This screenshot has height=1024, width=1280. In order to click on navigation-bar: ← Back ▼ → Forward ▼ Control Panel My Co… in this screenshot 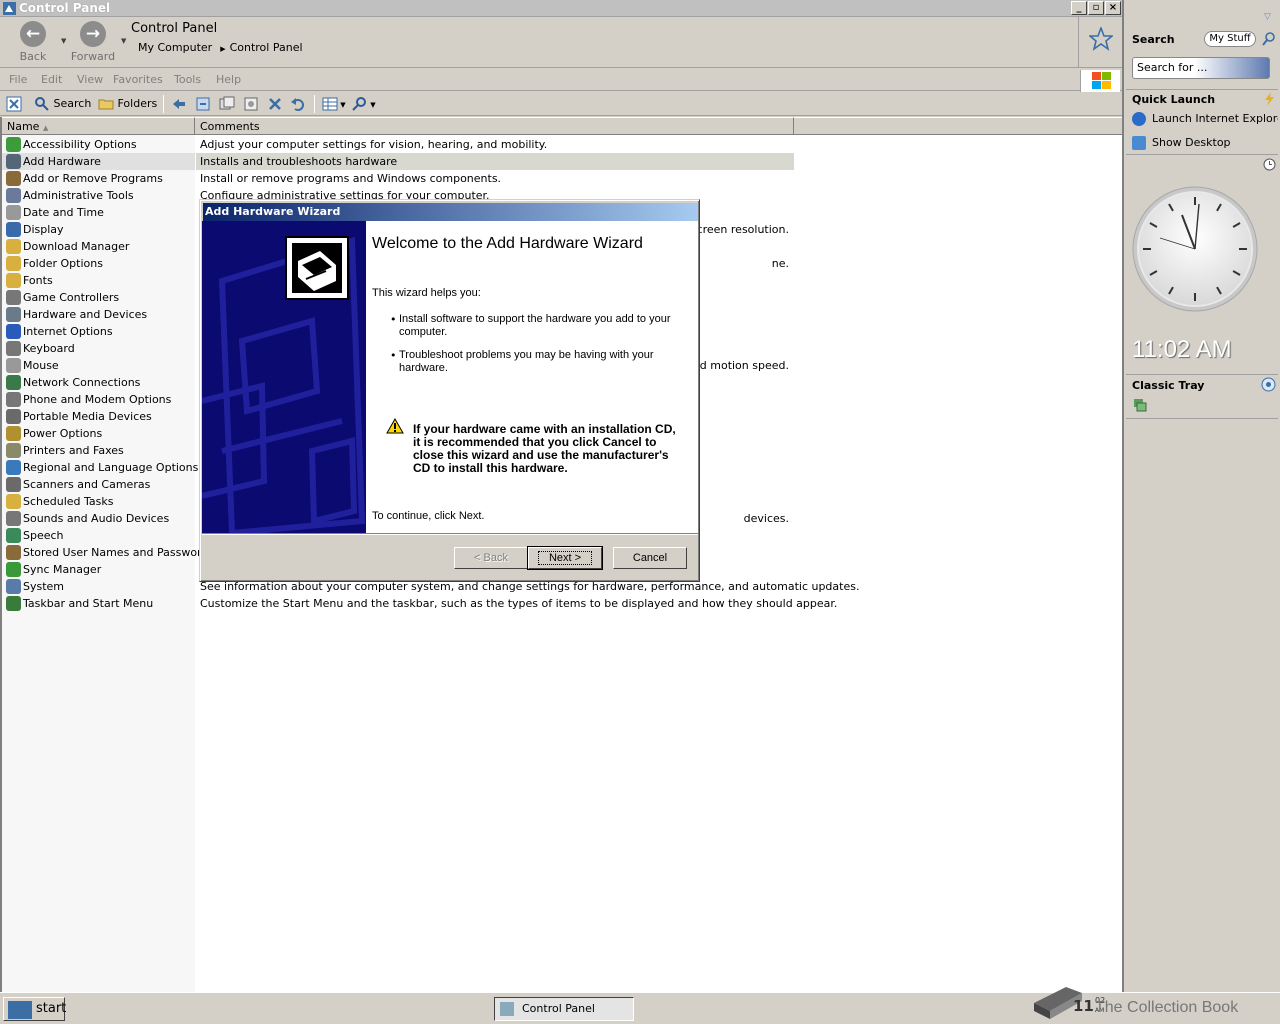, I will do `click(561, 42)`.